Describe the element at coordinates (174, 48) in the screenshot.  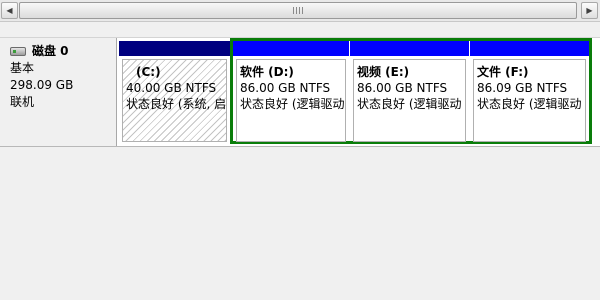
I see `primary-partition-bar` at that location.